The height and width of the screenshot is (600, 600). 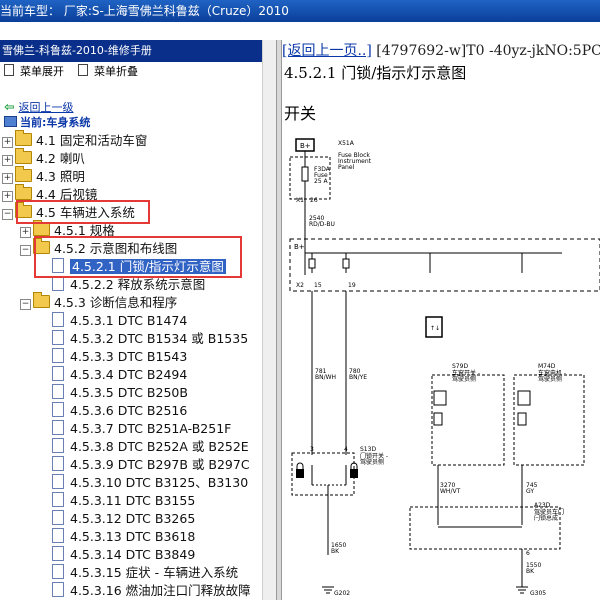 What do you see at coordinates (314, 200) in the screenshot?
I see `pin26-label: 26` at bounding box center [314, 200].